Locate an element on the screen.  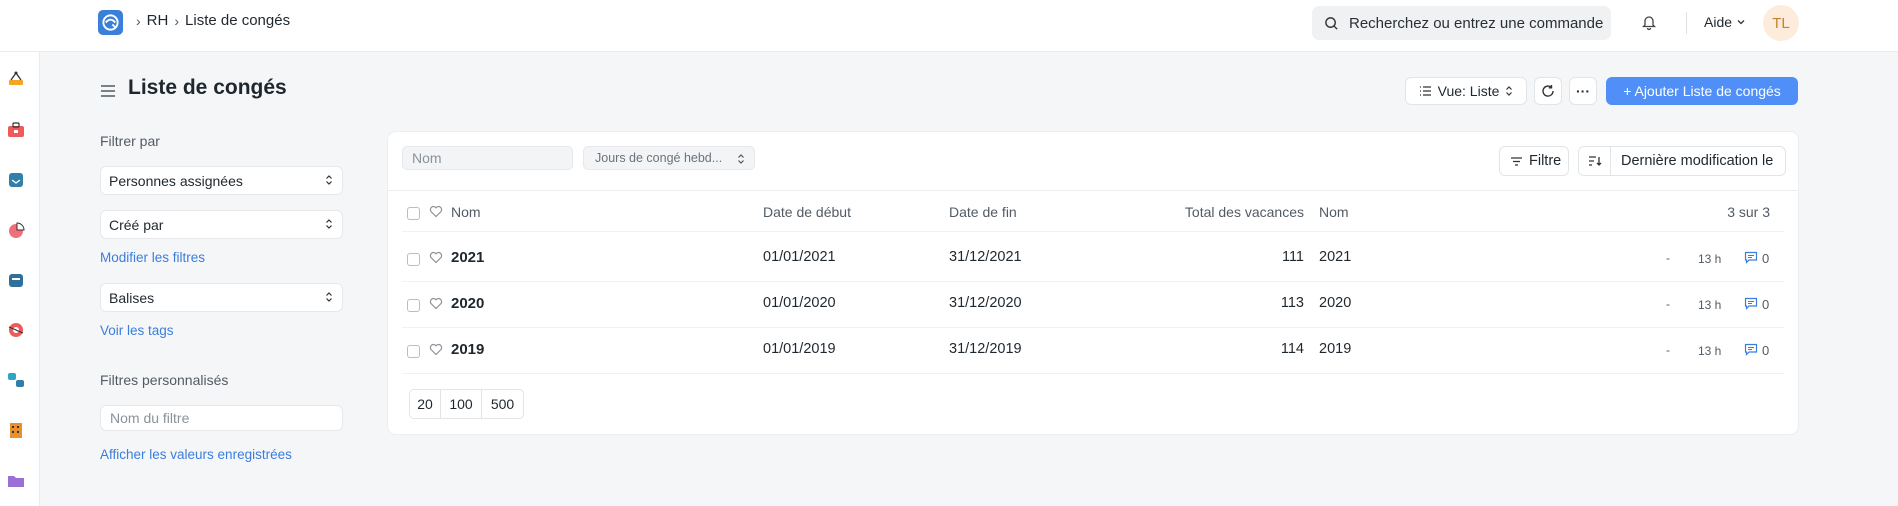
column-header-total-holidays: Total des vacances is located at coordinates (1212, 212).